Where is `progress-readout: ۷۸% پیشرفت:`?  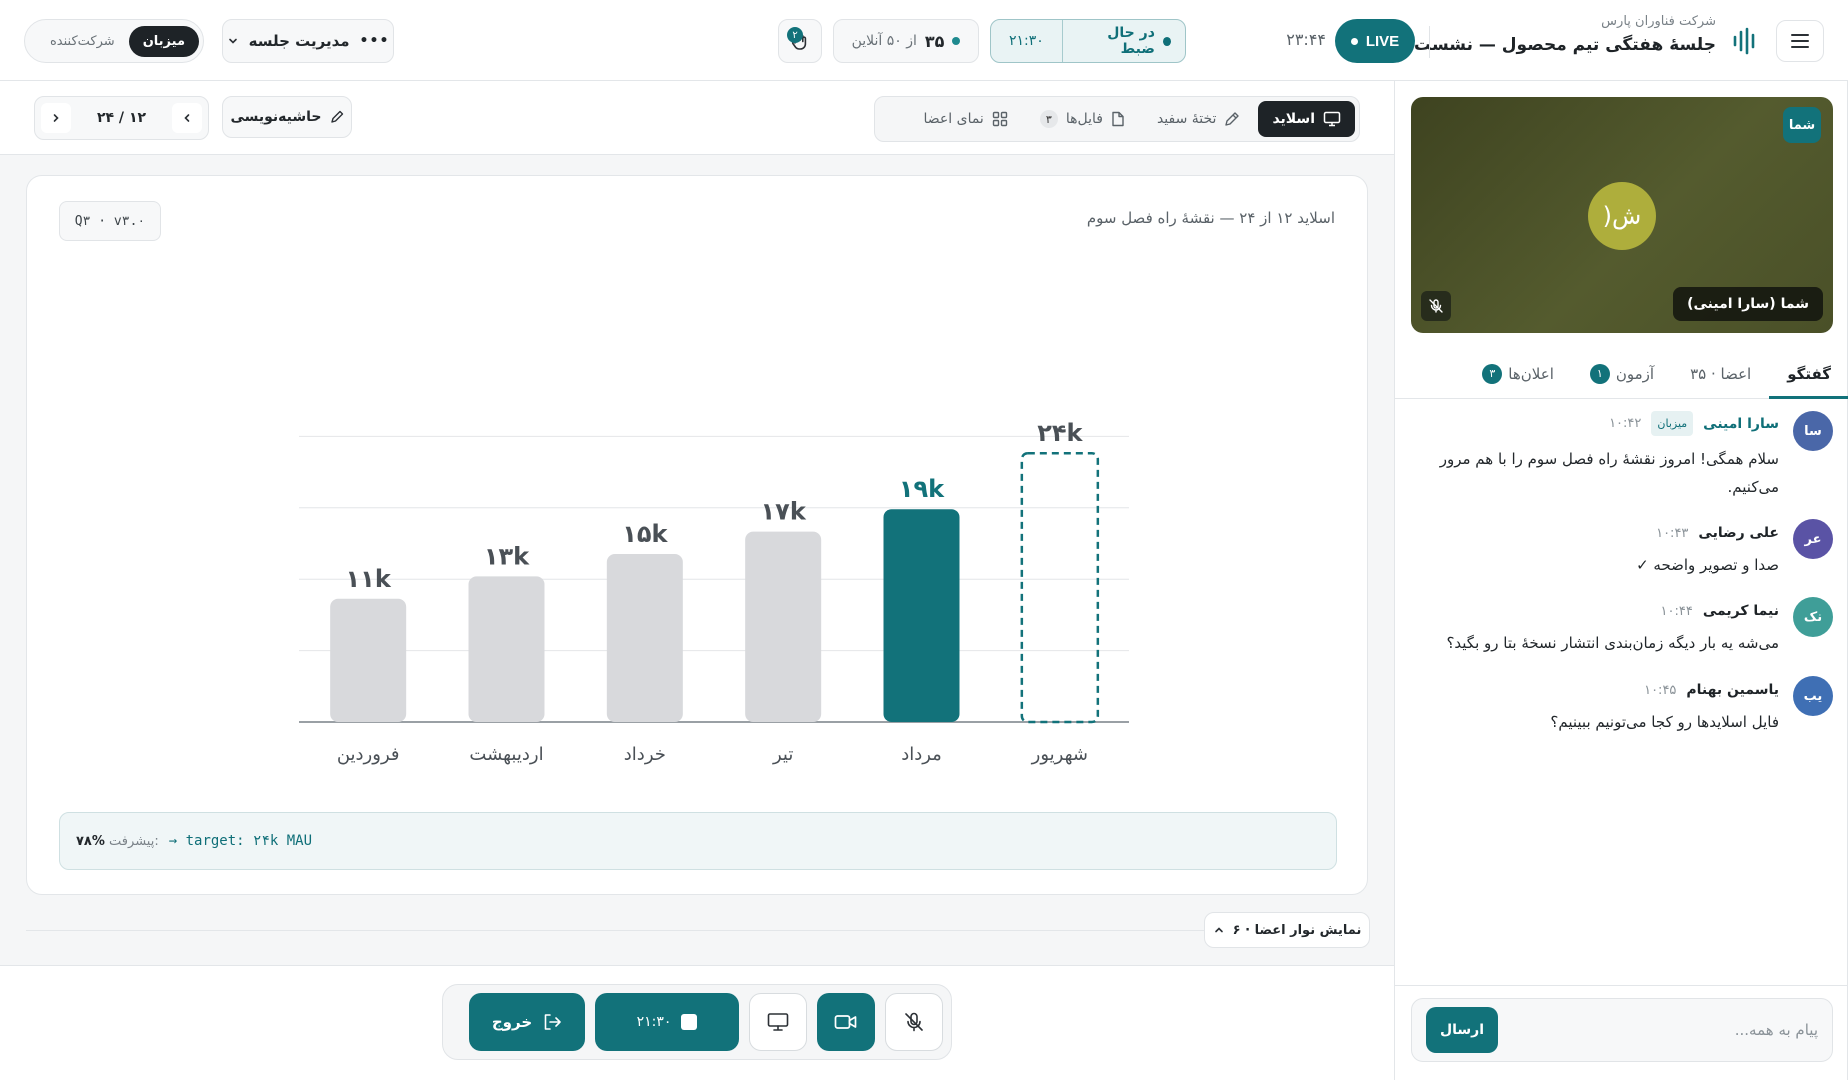
progress-readout: ۷۸% پیشرفت: is located at coordinates (117, 841).